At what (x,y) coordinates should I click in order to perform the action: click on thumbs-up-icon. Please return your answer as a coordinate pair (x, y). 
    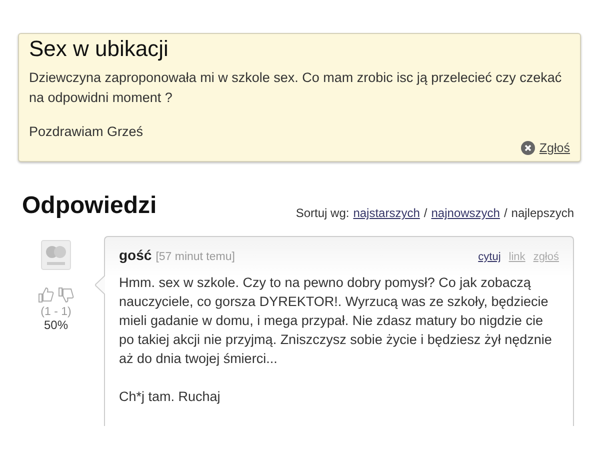
    Looking at the image, I should click on (46, 295).